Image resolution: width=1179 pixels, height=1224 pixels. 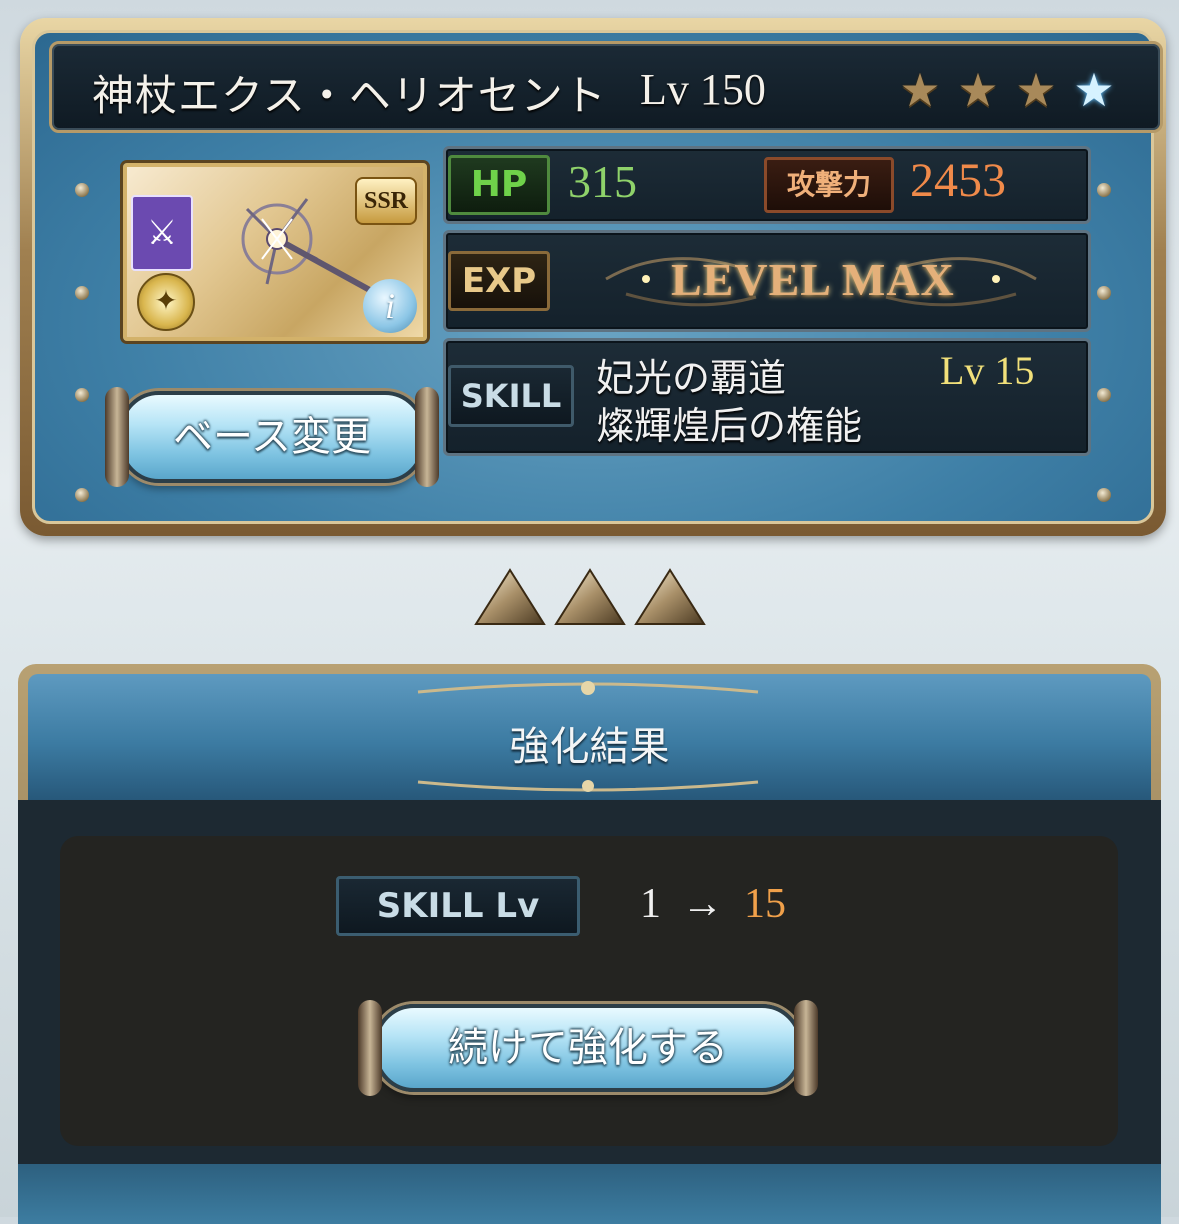 What do you see at coordinates (702, 904) in the screenshot?
I see `arrow-right-icon: →` at bounding box center [702, 904].